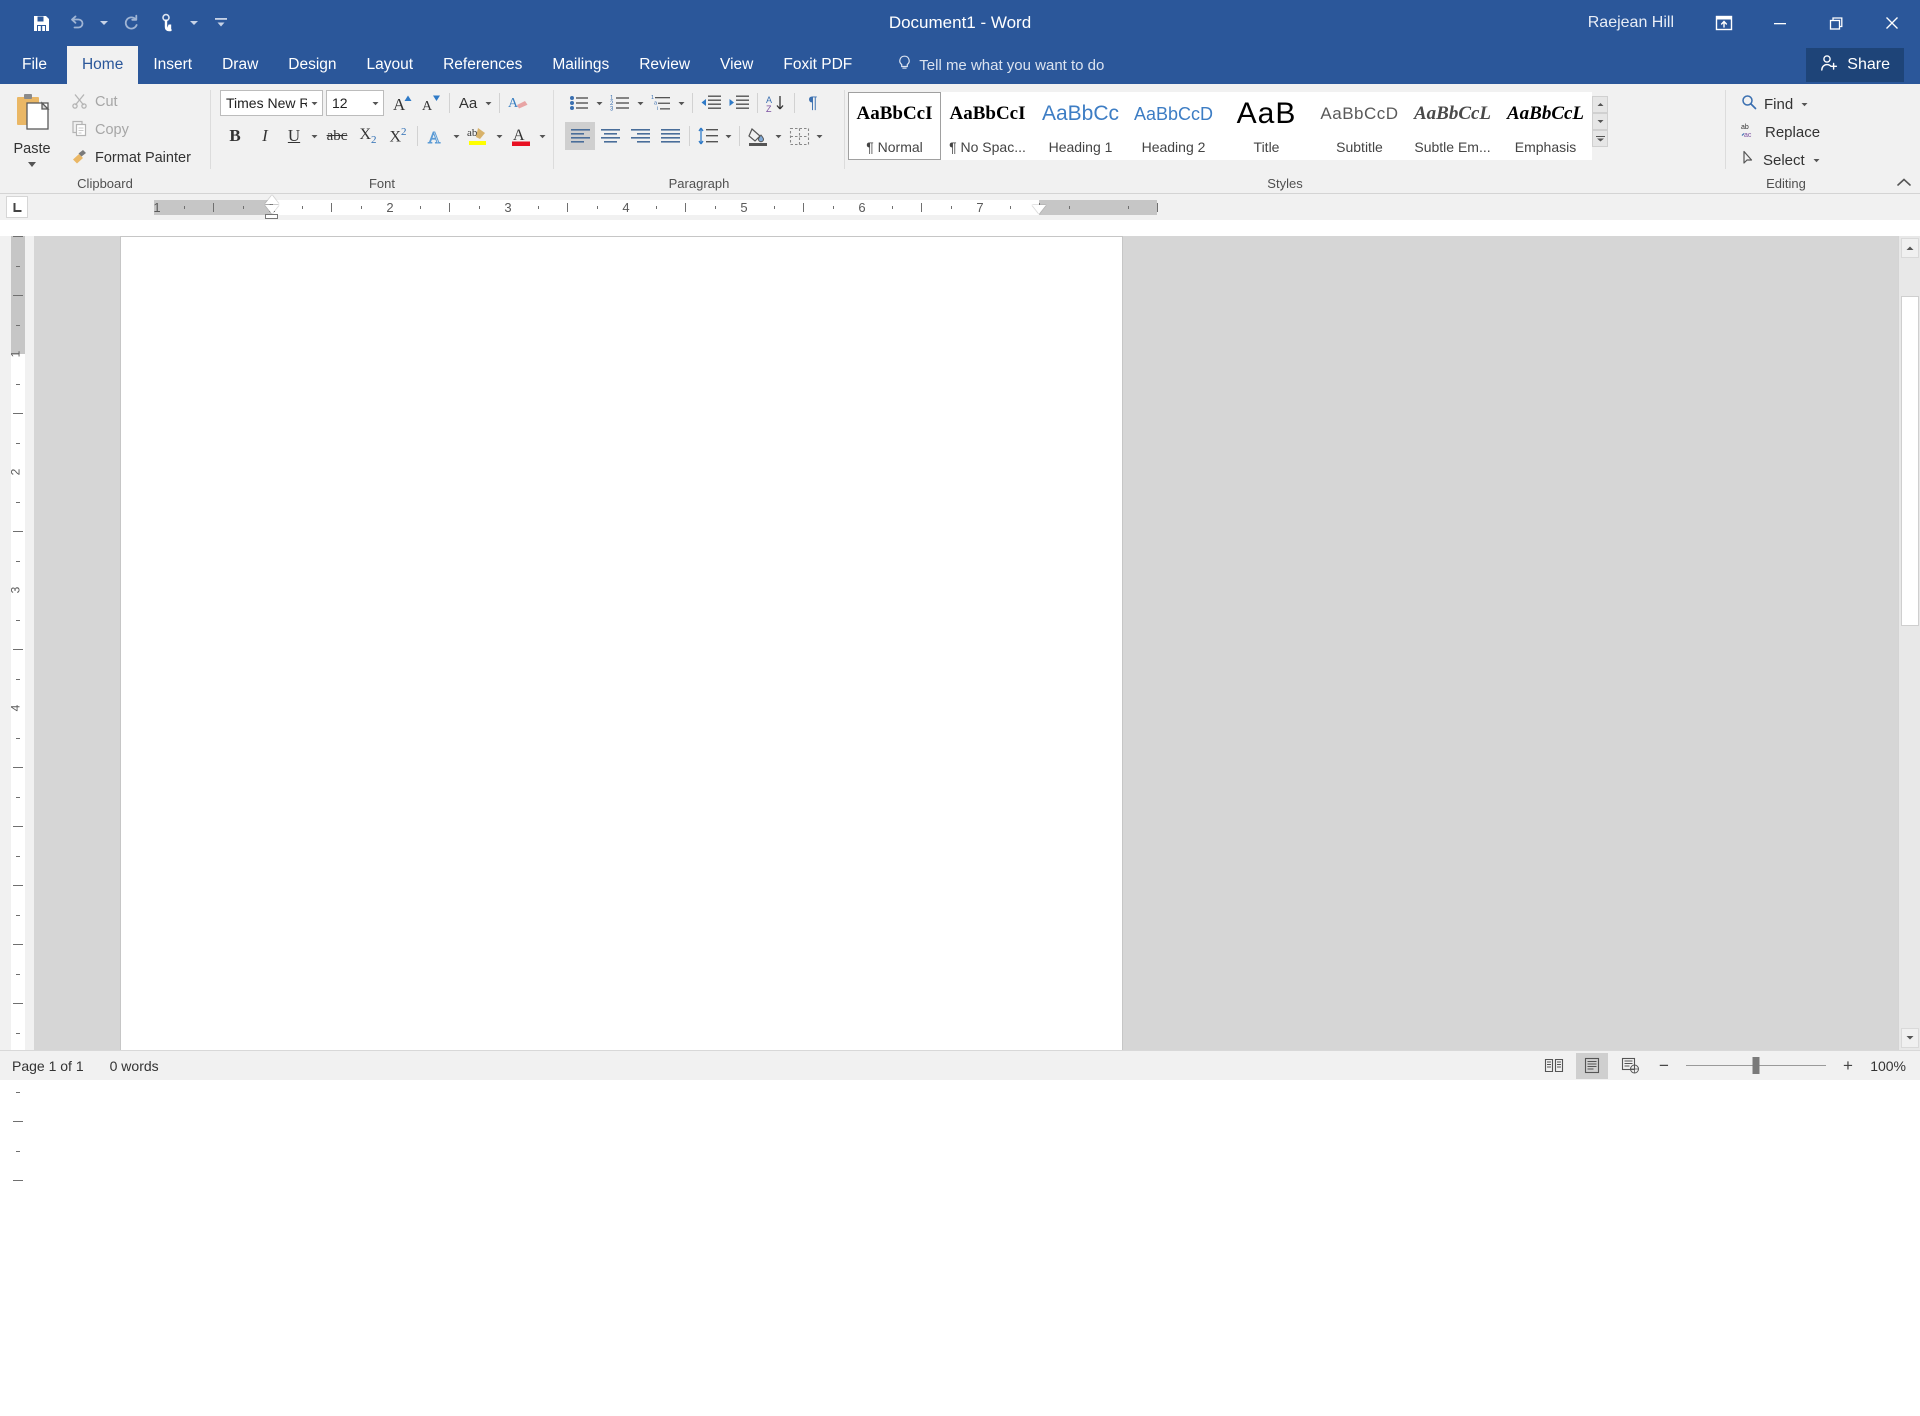 The height and width of the screenshot is (1416, 1920). What do you see at coordinates (1836, 23) in the screenshot?
I see `restore-icon` at bounding box center [1836, 23].